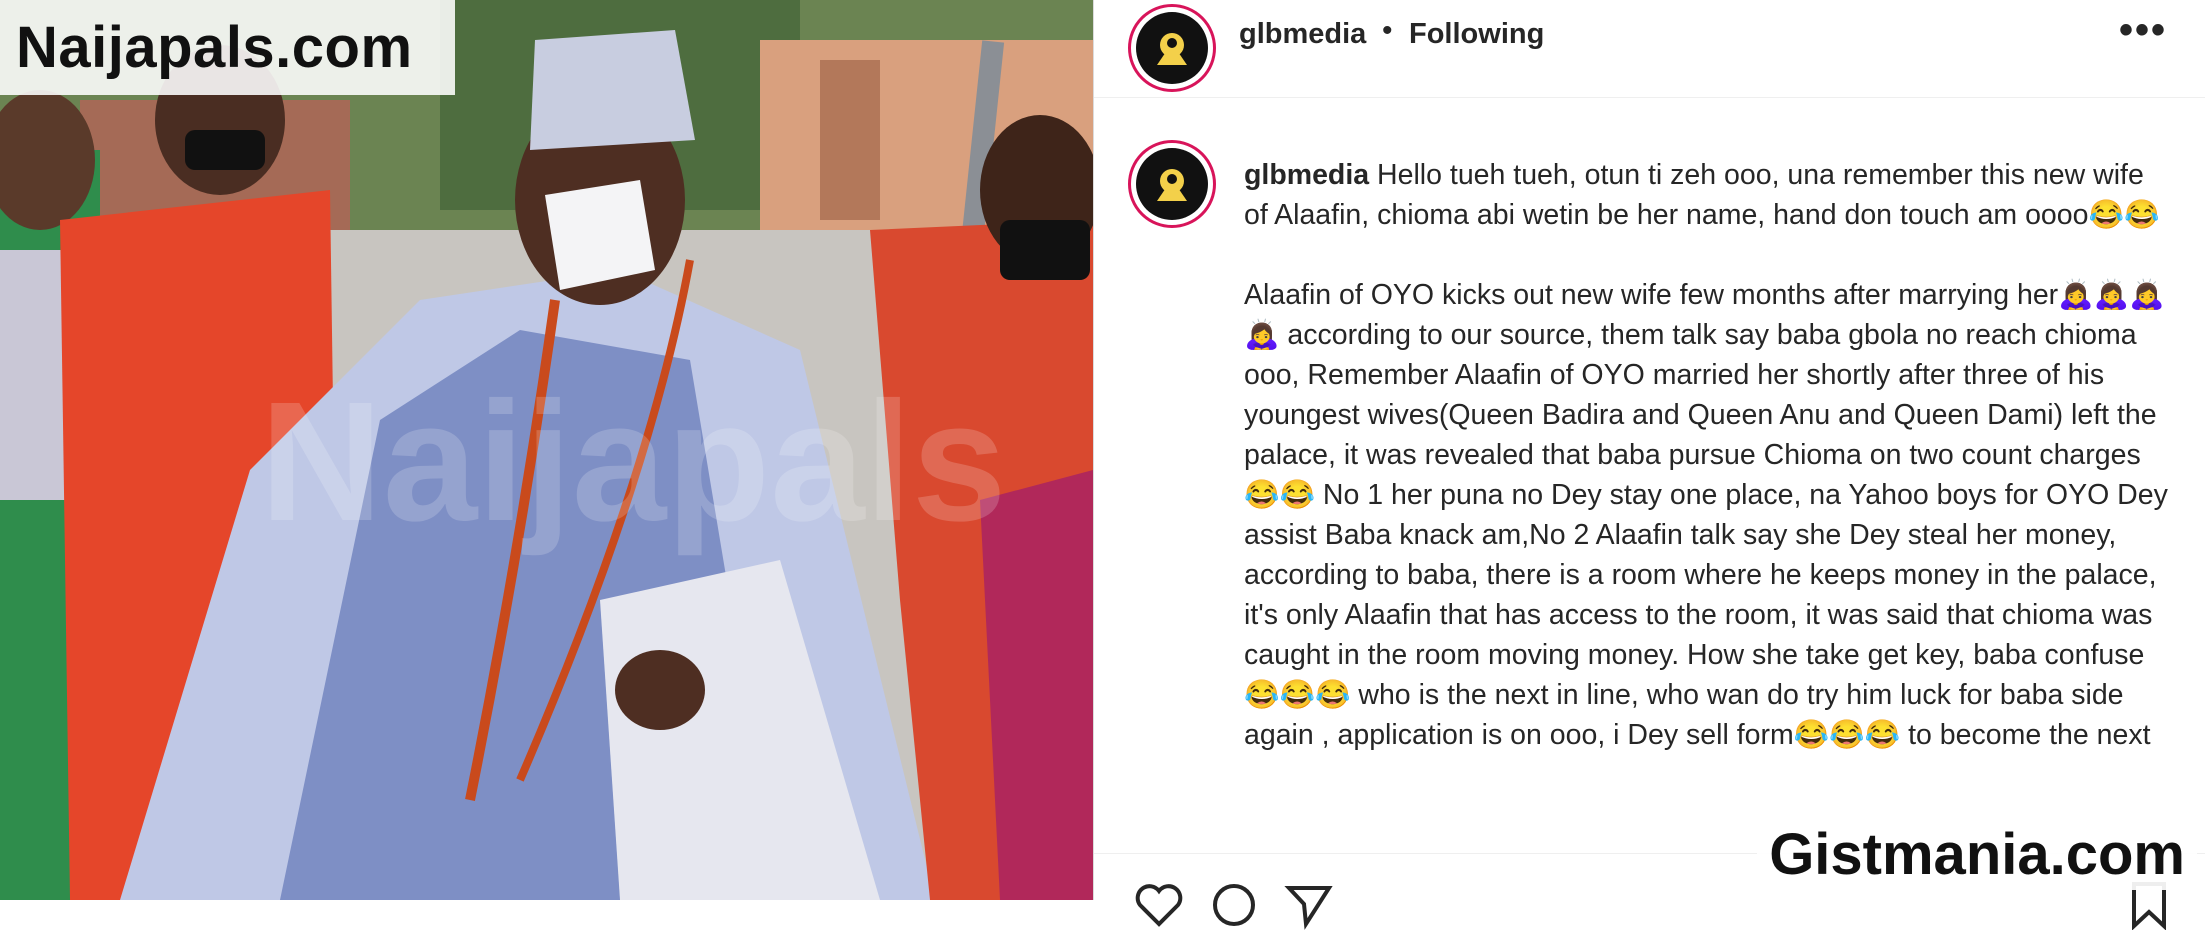 The width and height of the screenshot is (2205, 930). What do you see at coordinates (227, 47) in the screenshot?
I see `watermark-naijapals: Naijapals.com` at bounding box center [227, 47].